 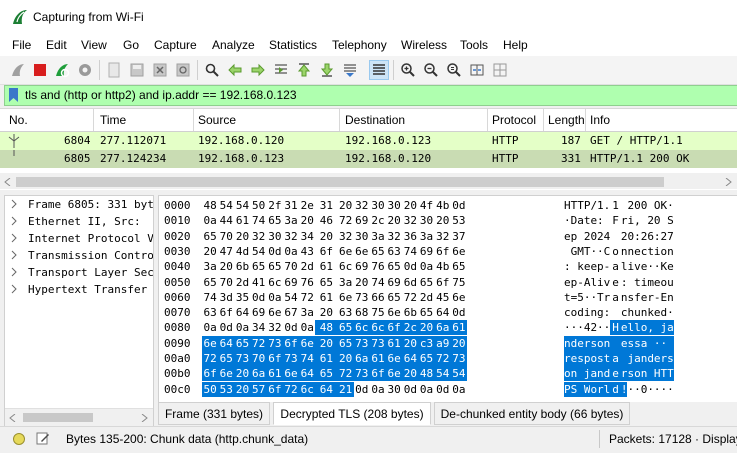 What do you see at coordinates (532, 413) in the screenshot?
I see `tab-dechunked-body: De-chunked entity body (66 bytes)` at bounding box center [532, 413].